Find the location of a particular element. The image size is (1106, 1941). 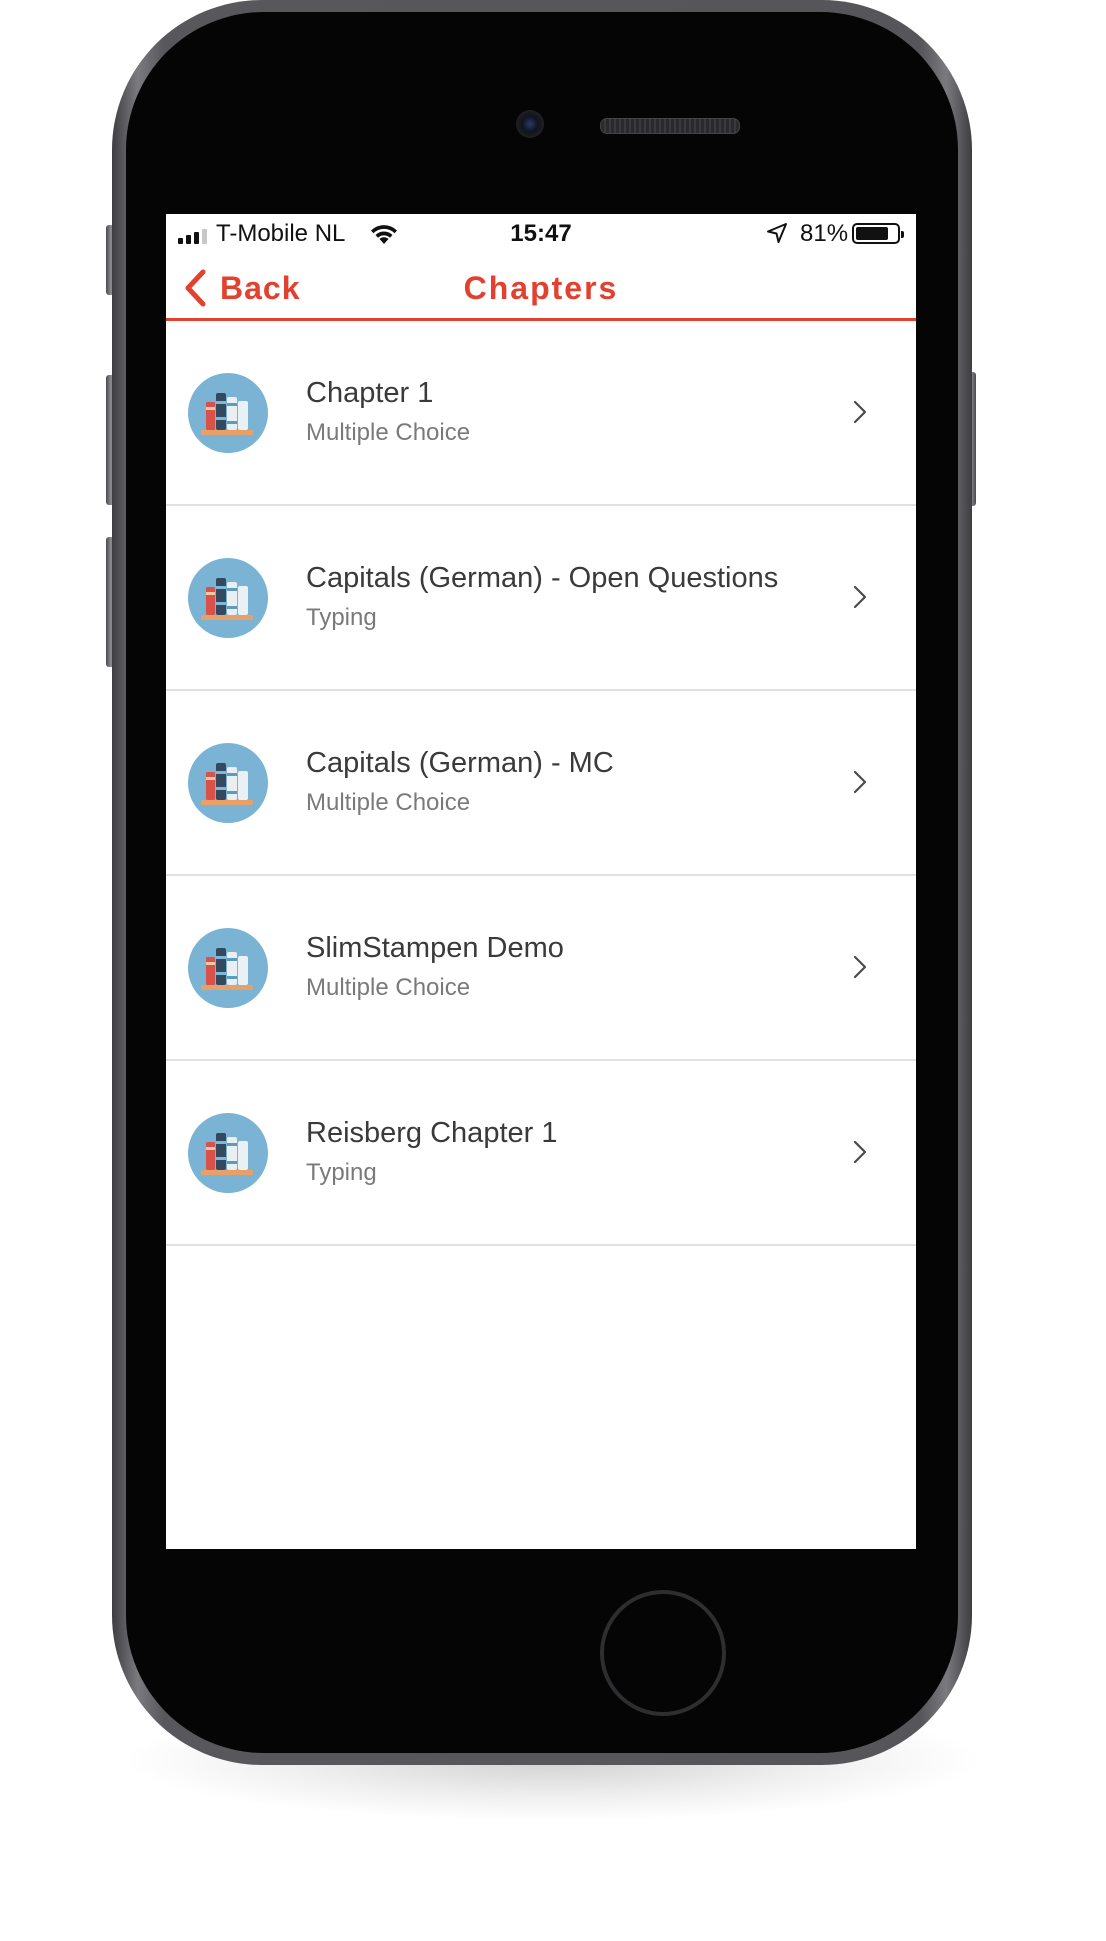

status-bar: T-Mobile NL 15:47 81% is located at coordinates (541, 234).